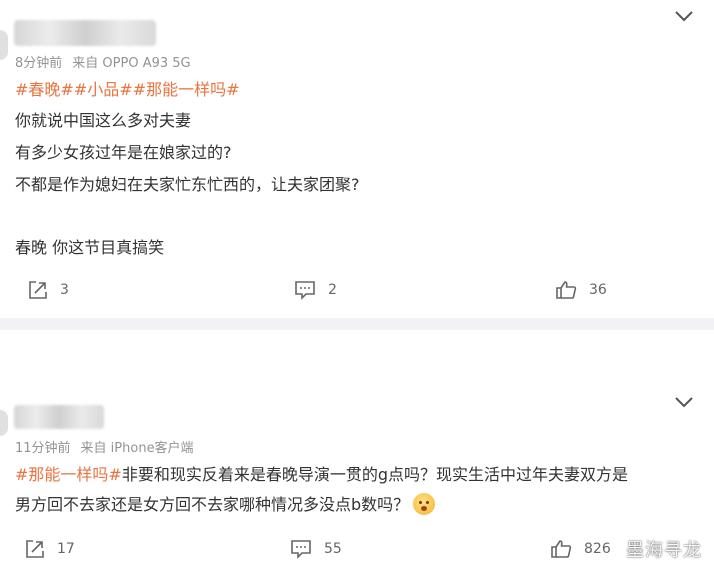 This screenshot has width=714, height=576. I want to click on post-source: 来自 OPPO A93 5G, so click(131, 63).